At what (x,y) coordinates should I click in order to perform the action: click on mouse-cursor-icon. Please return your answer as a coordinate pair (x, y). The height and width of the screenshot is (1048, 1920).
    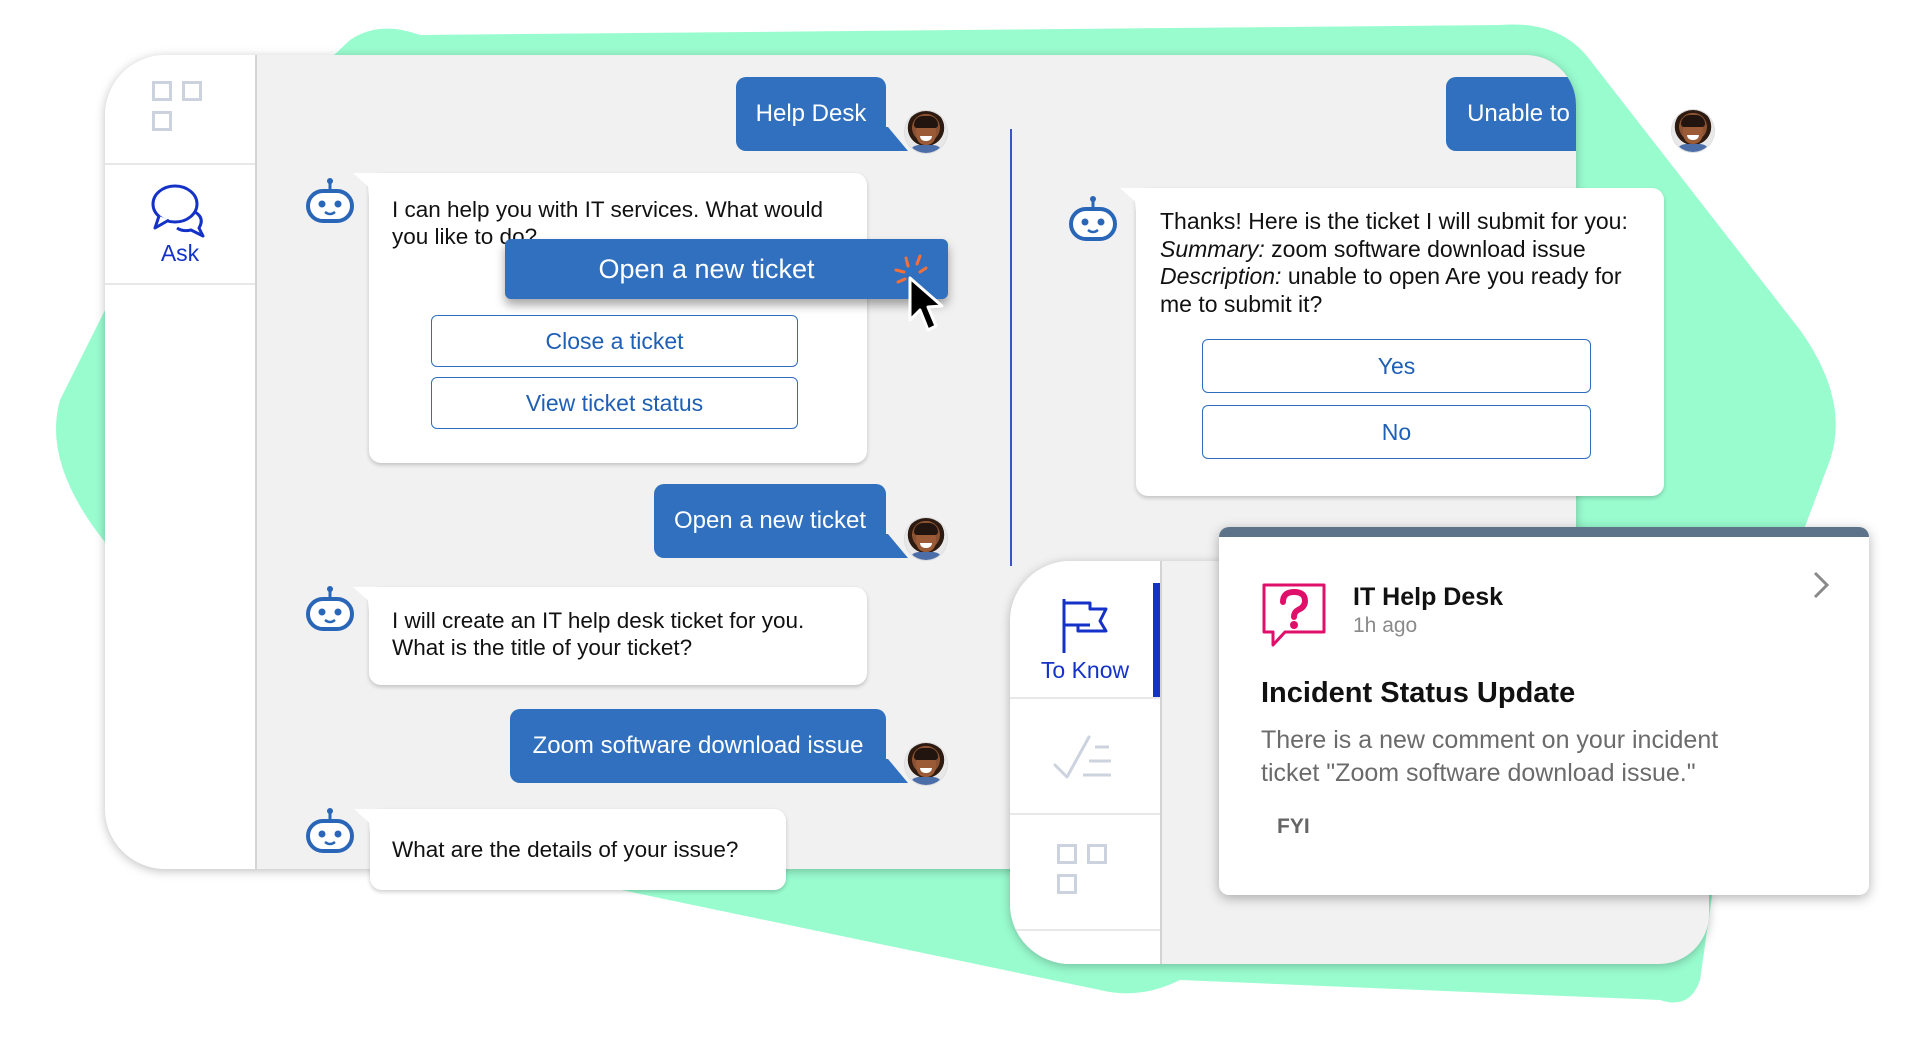
    Looking at the image, I should click on (919, 293).